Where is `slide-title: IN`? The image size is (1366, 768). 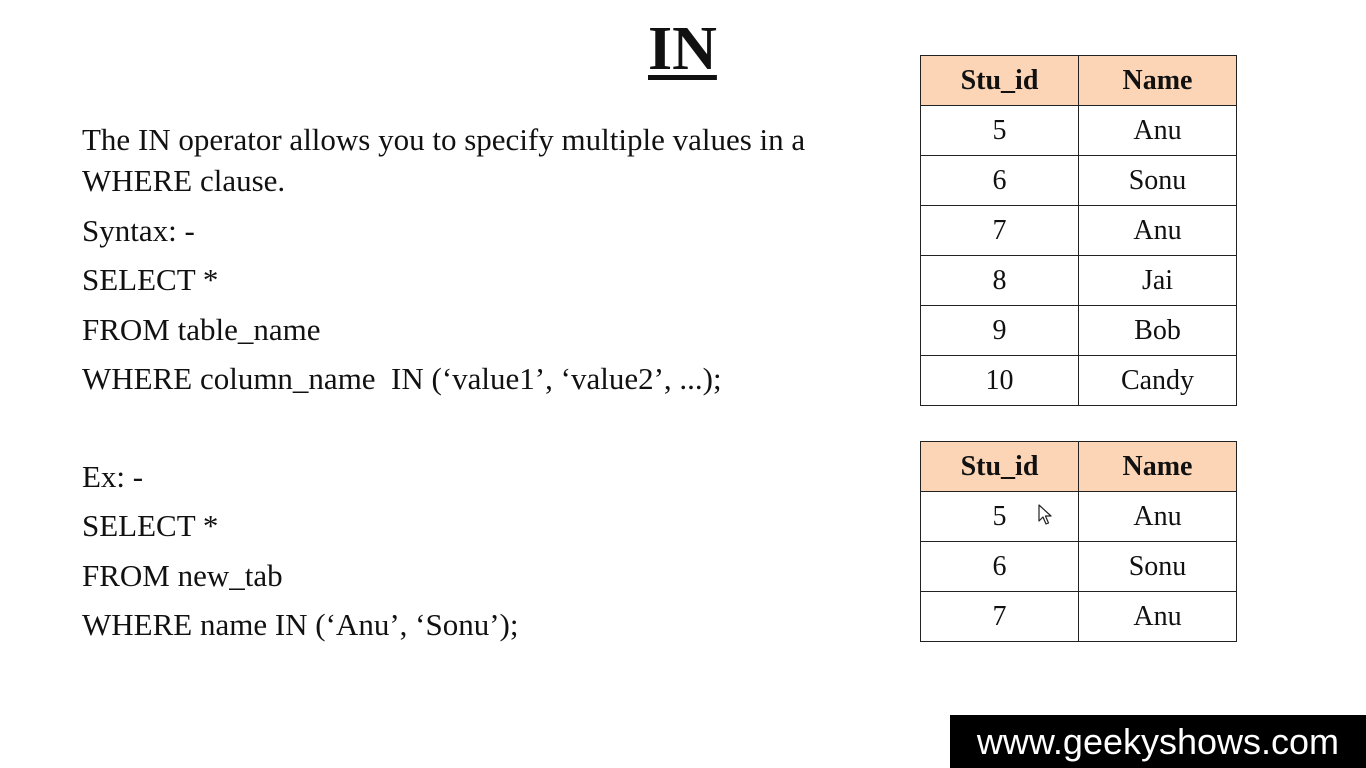 slide-title: IN is located at coordinates (682, 49).